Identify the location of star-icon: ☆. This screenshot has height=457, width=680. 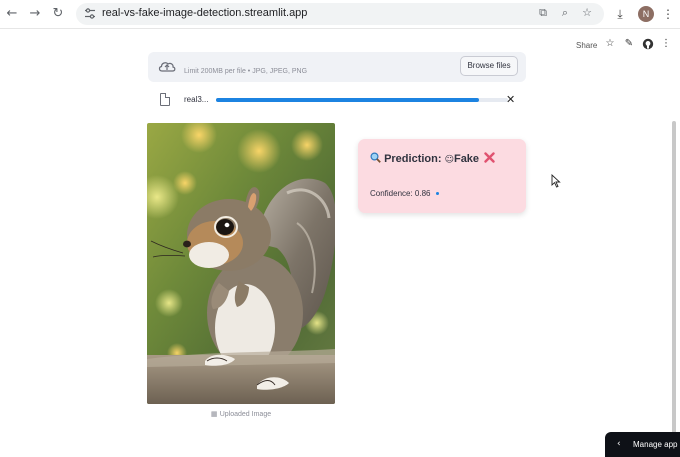
(610, 44).